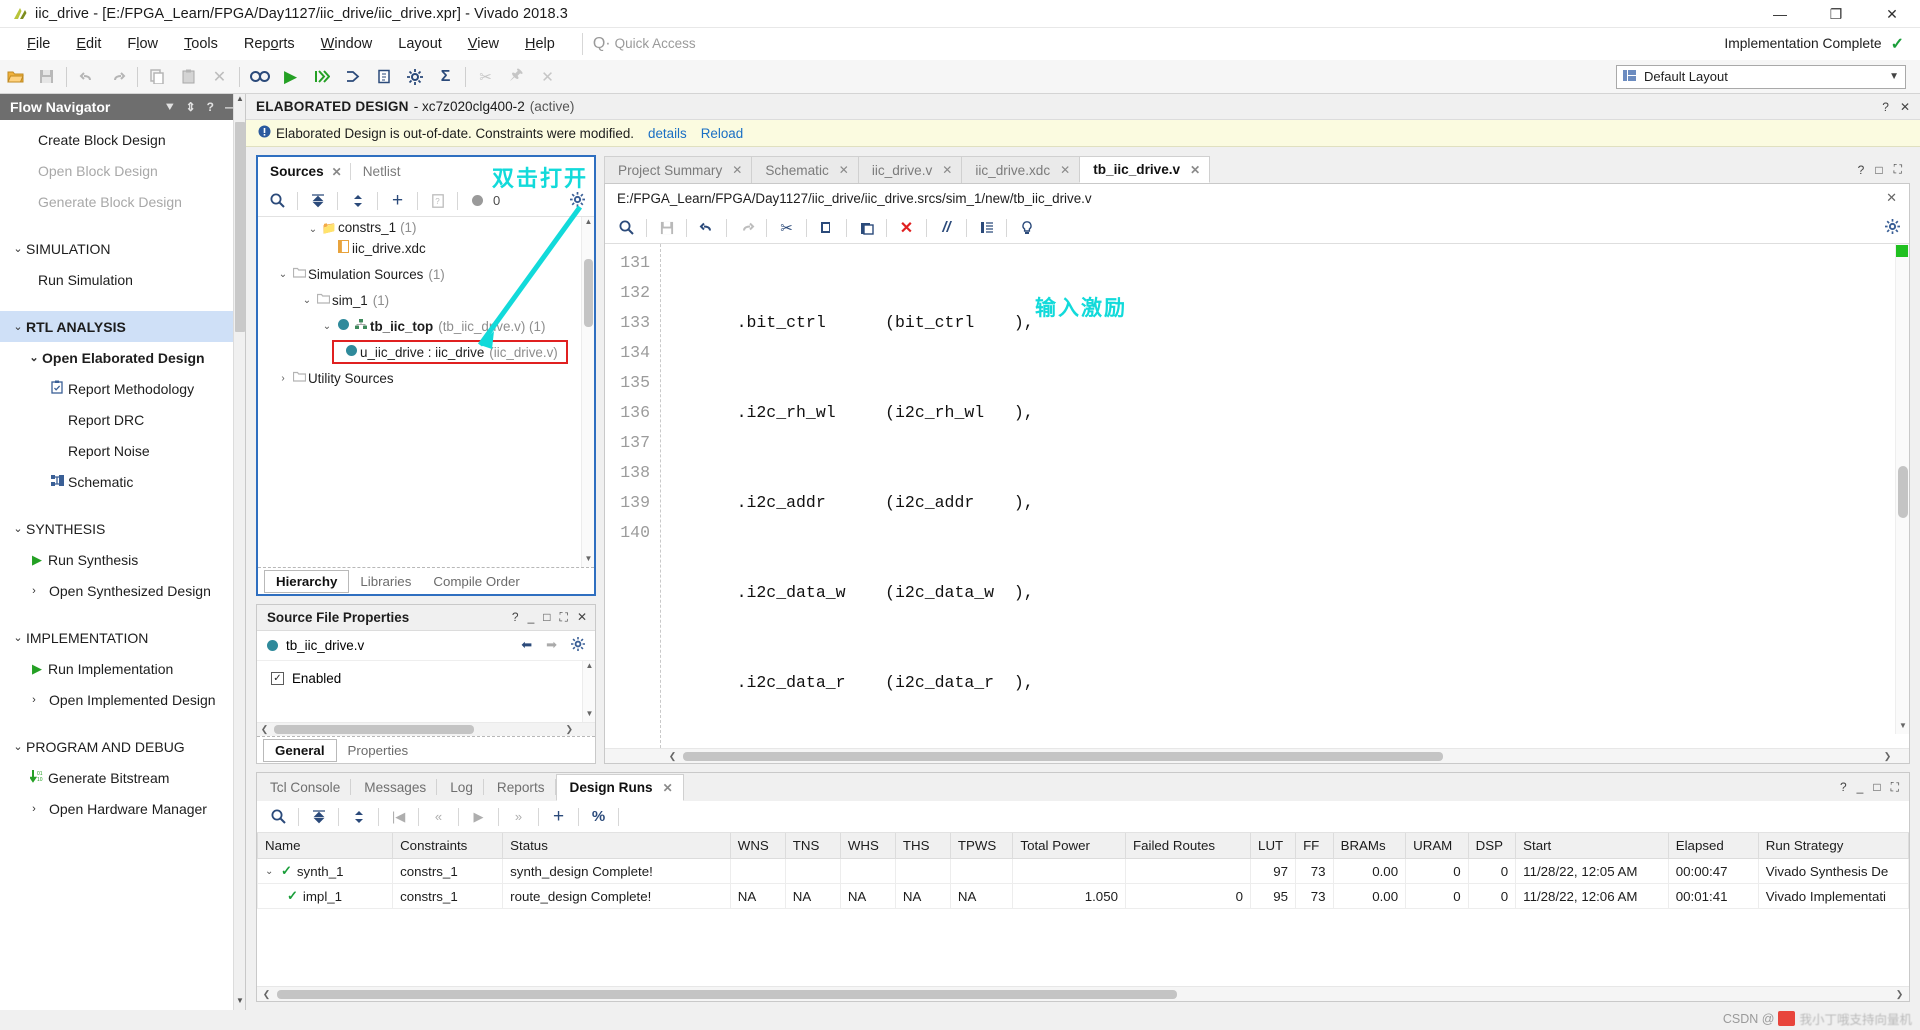 The height and width of the screenshot is (1030, 1920). What do you see at coordinates (321, 77) in the screenshot?
I see `step-icon` at bounding box center [321, 77].